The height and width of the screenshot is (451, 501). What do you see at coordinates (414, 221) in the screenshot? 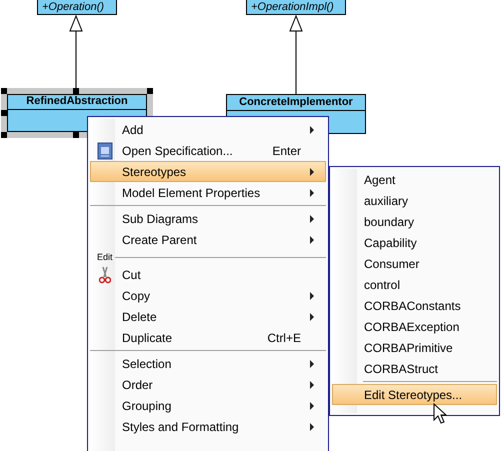
I see `menu-item: boundary` at bounding box center [414, 221].